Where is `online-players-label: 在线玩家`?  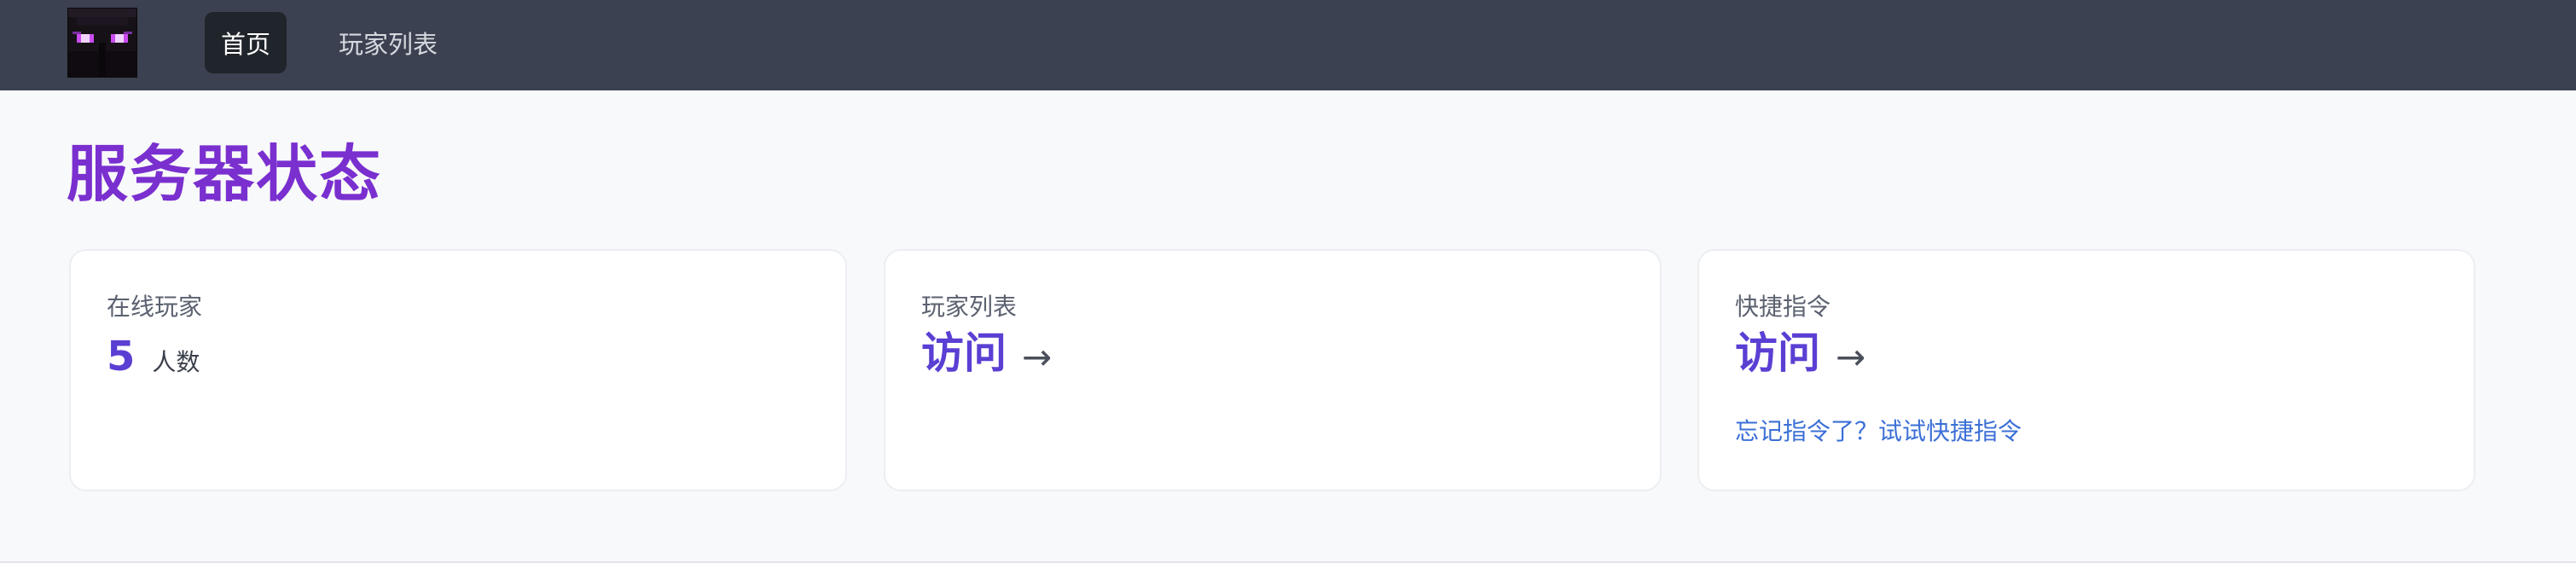 online-players-label: 在线玩家 is located at coordinates (155, 307).